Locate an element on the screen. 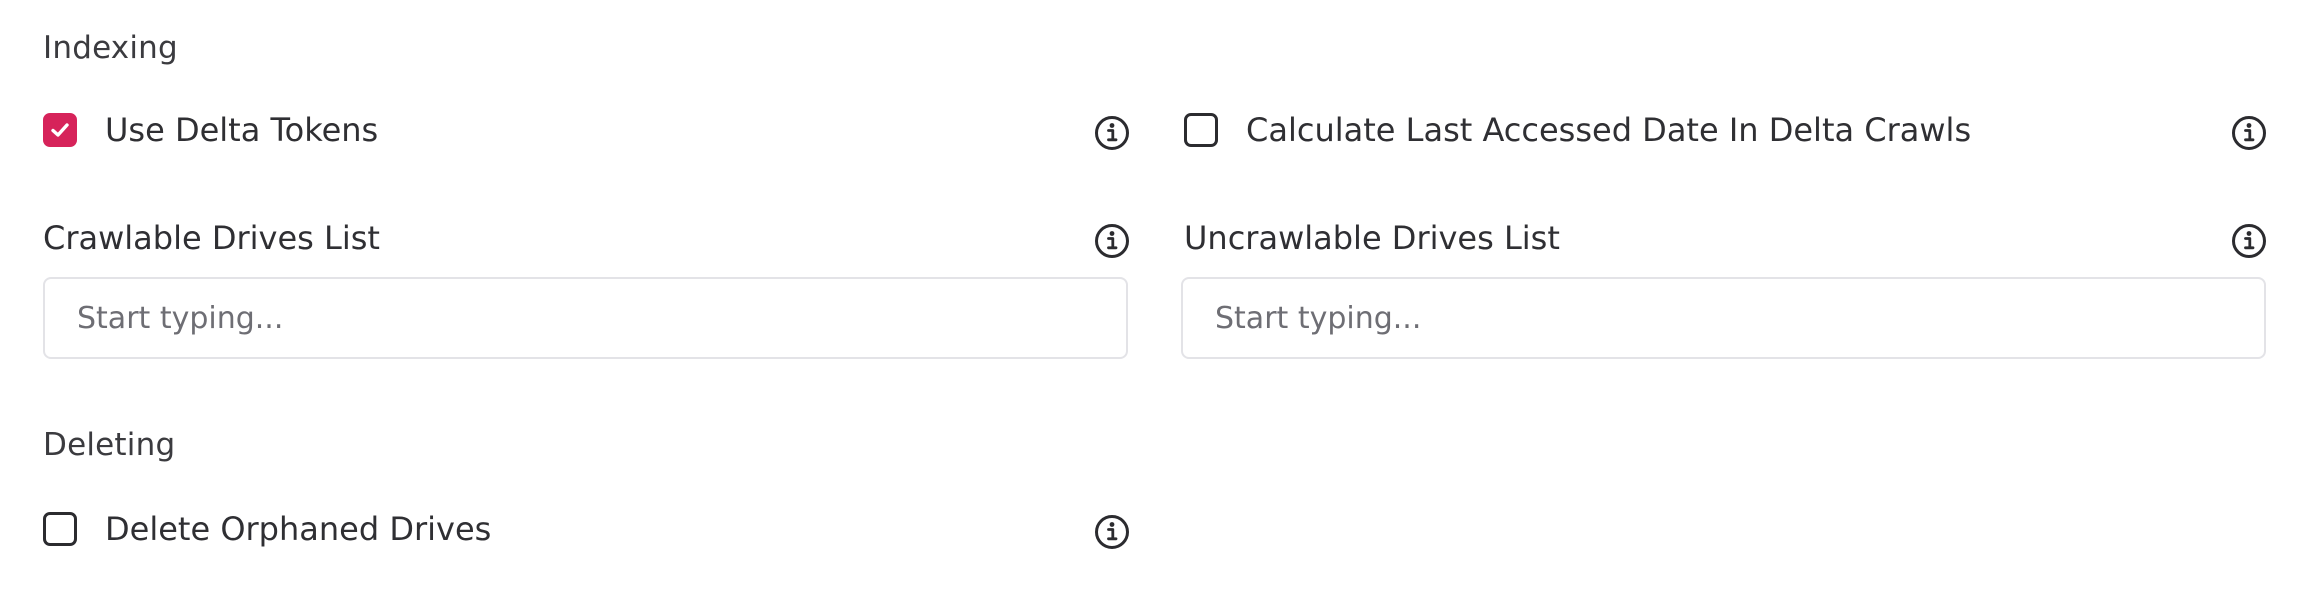 This screenshot has height=597, width=2304. use-delta-tokens-checkbox is located at coordinates (60, 130).